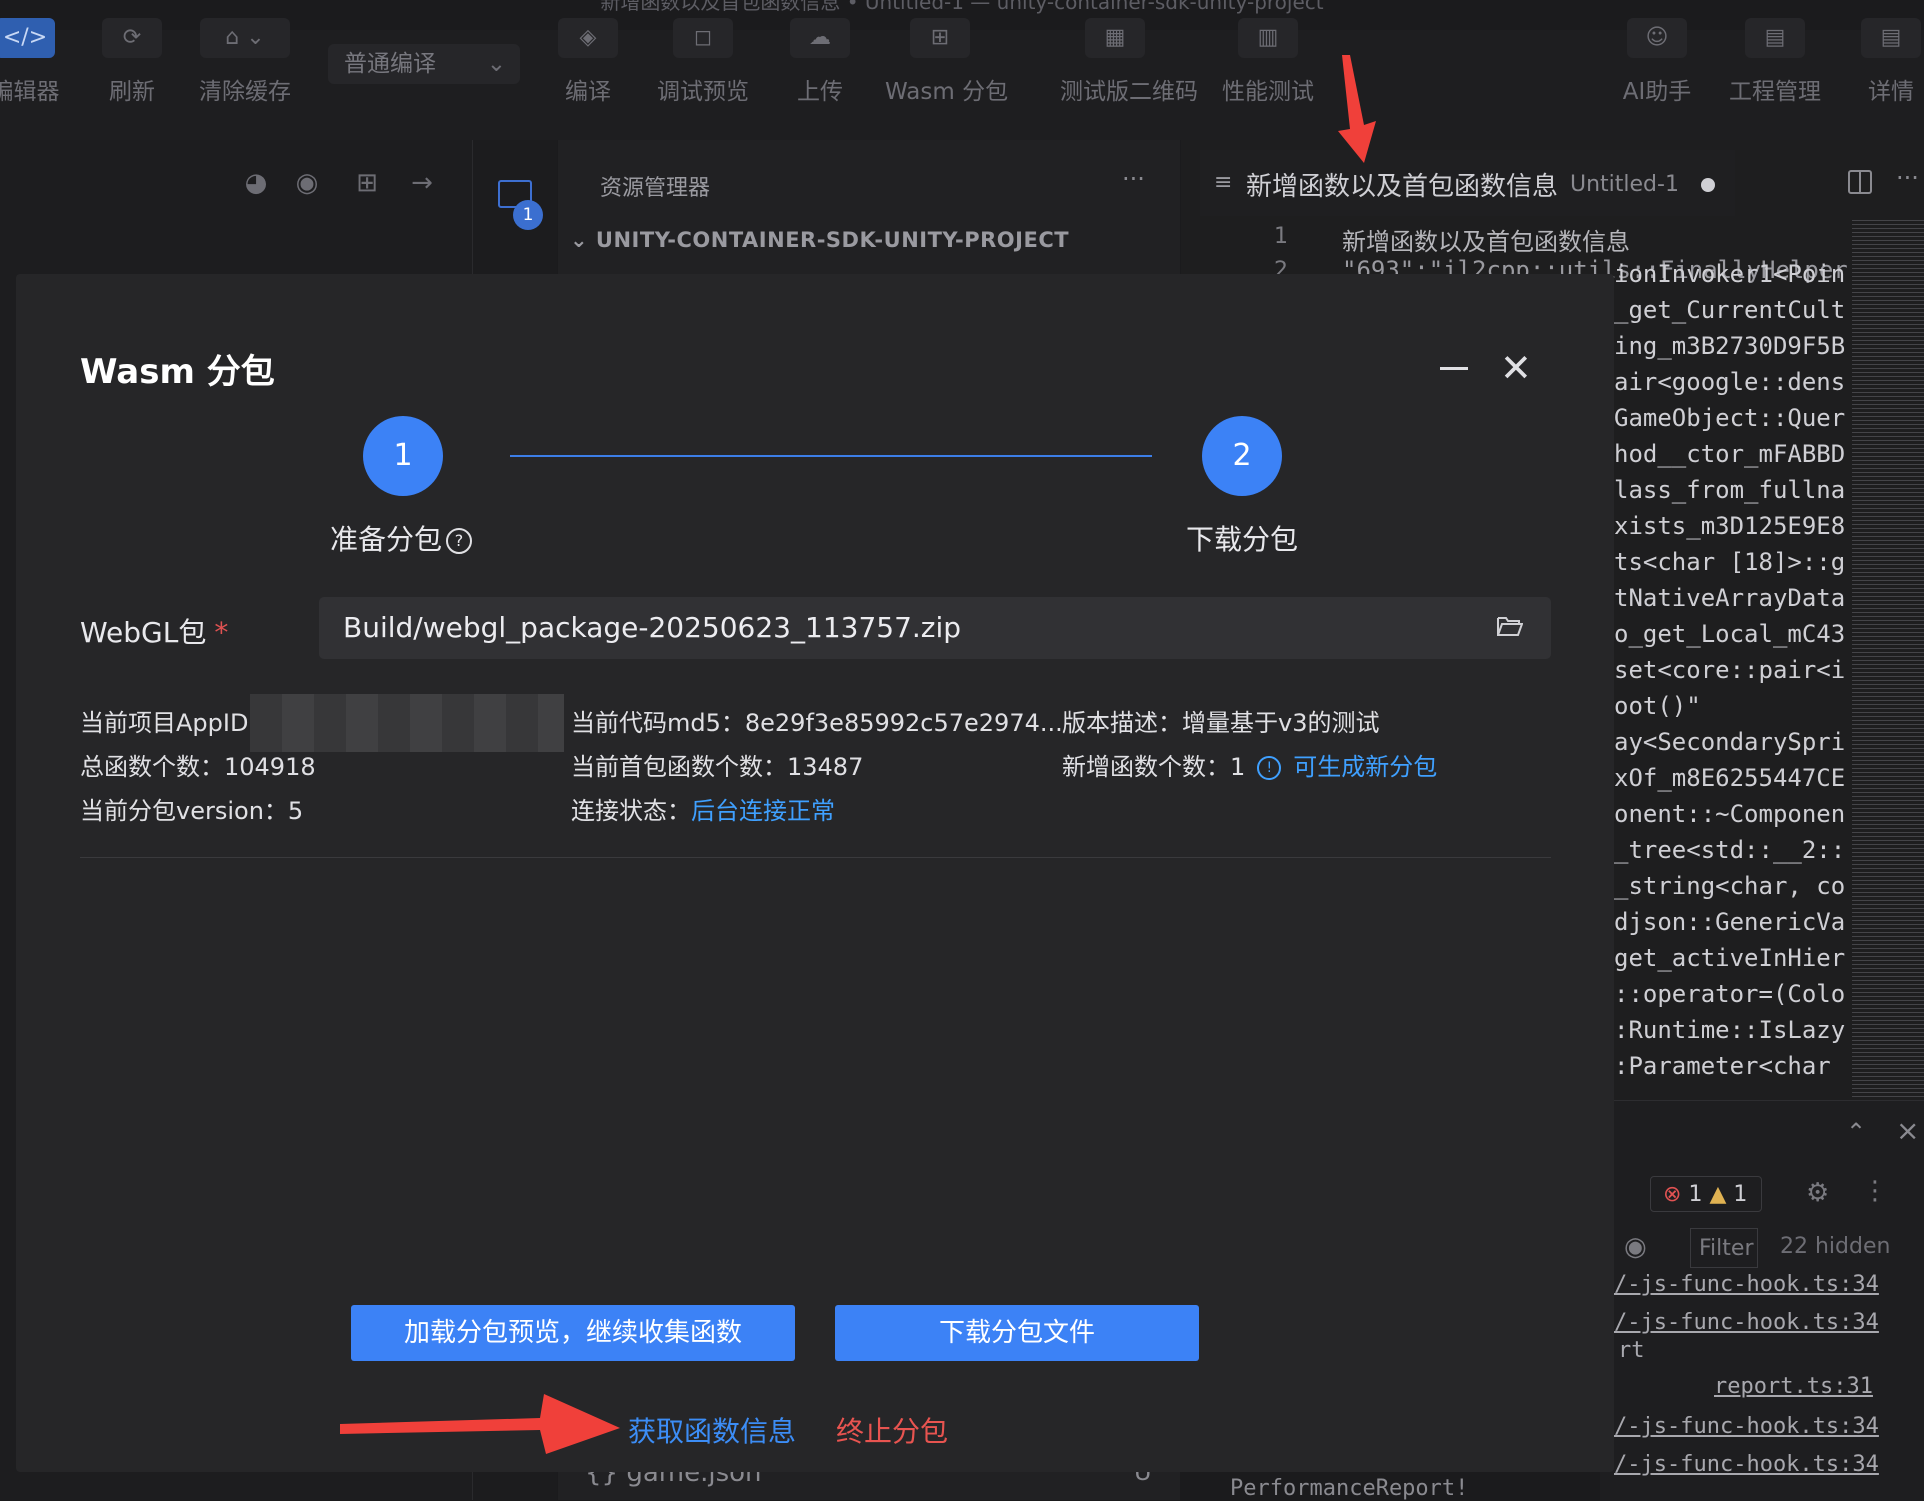 This screenshot has height=1501, width=1924. What do you see at coordinates (820, 92) in the screenshot?
I see `toolbar-upload-label: 上传` at bounding box center [820, 92].